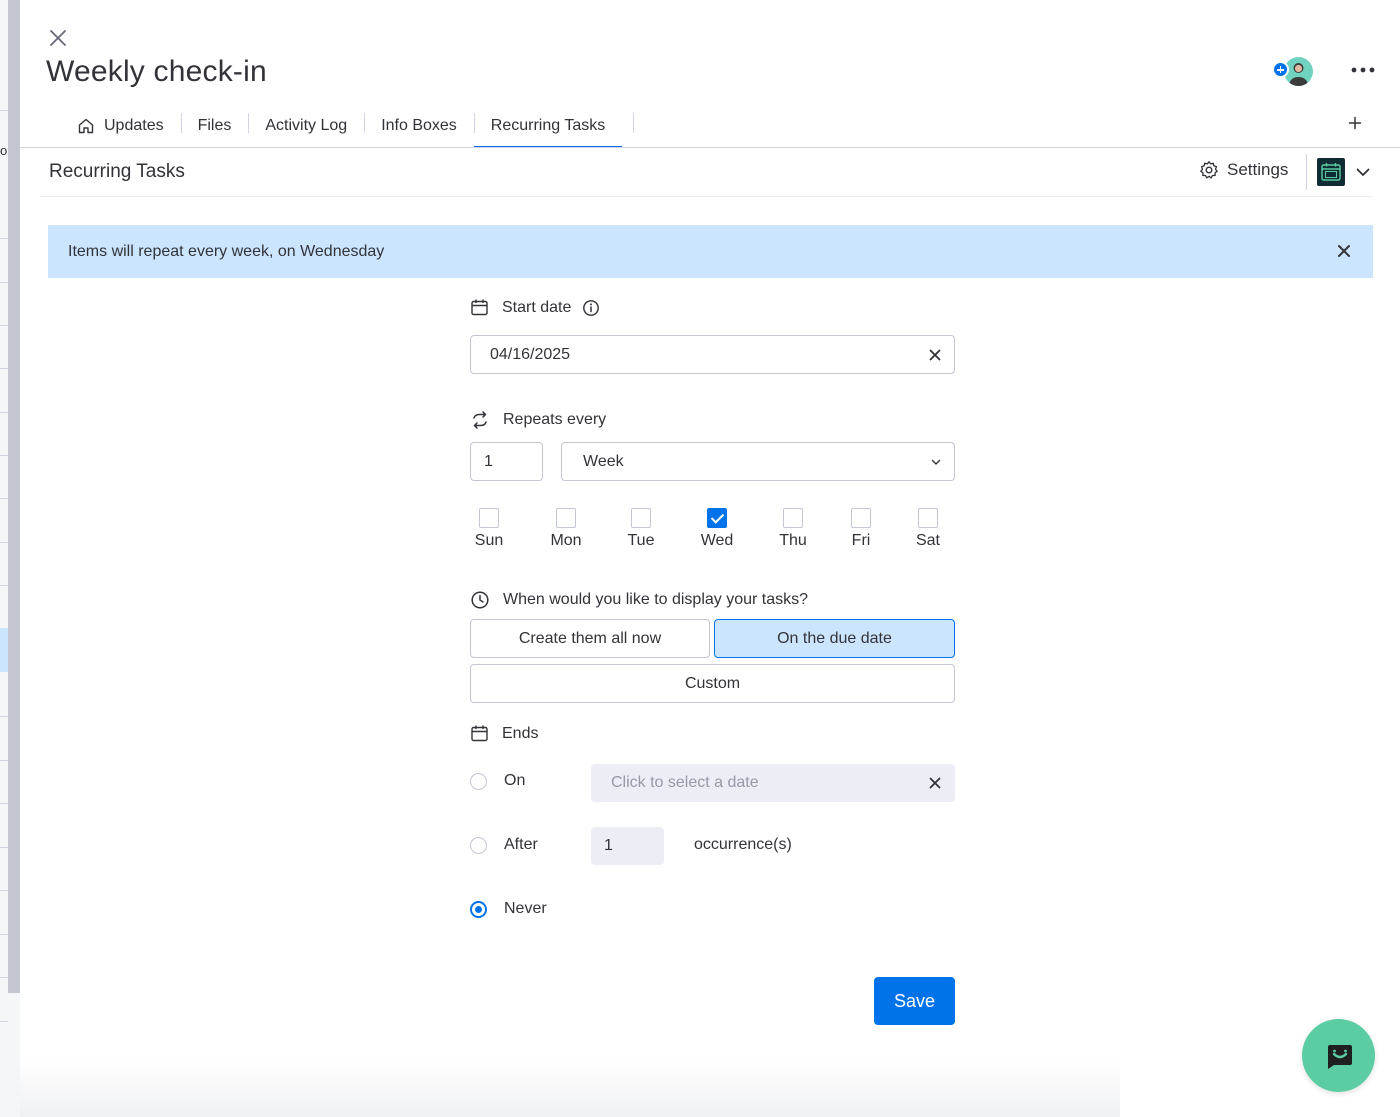 The height and width of the screenshot is (1117, 1400). I want to click on background-row-highlight, so click(4, 650).